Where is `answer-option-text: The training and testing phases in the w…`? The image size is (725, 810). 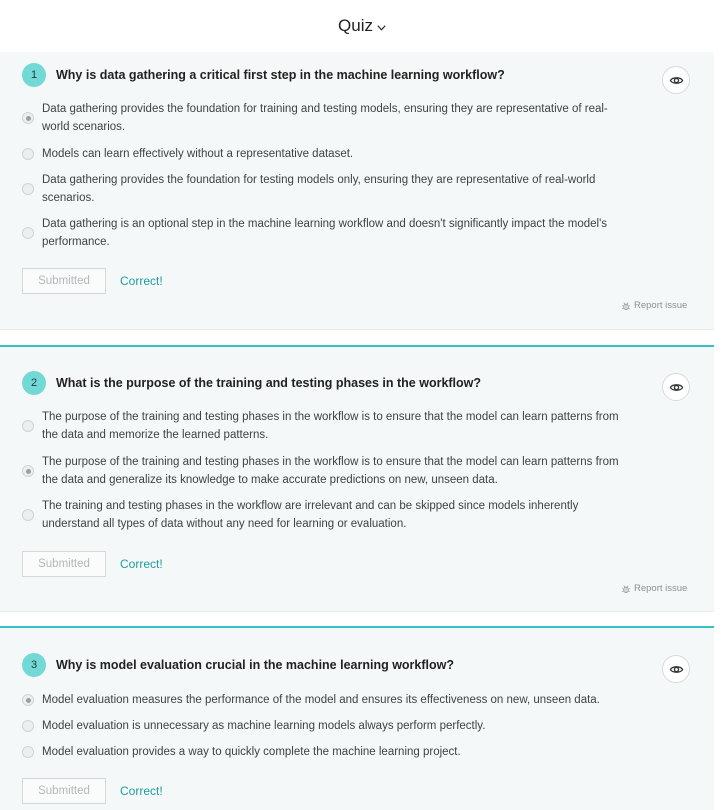 answer-option-text: The training and testing phases in the w… is located at coordinates (310, 515).